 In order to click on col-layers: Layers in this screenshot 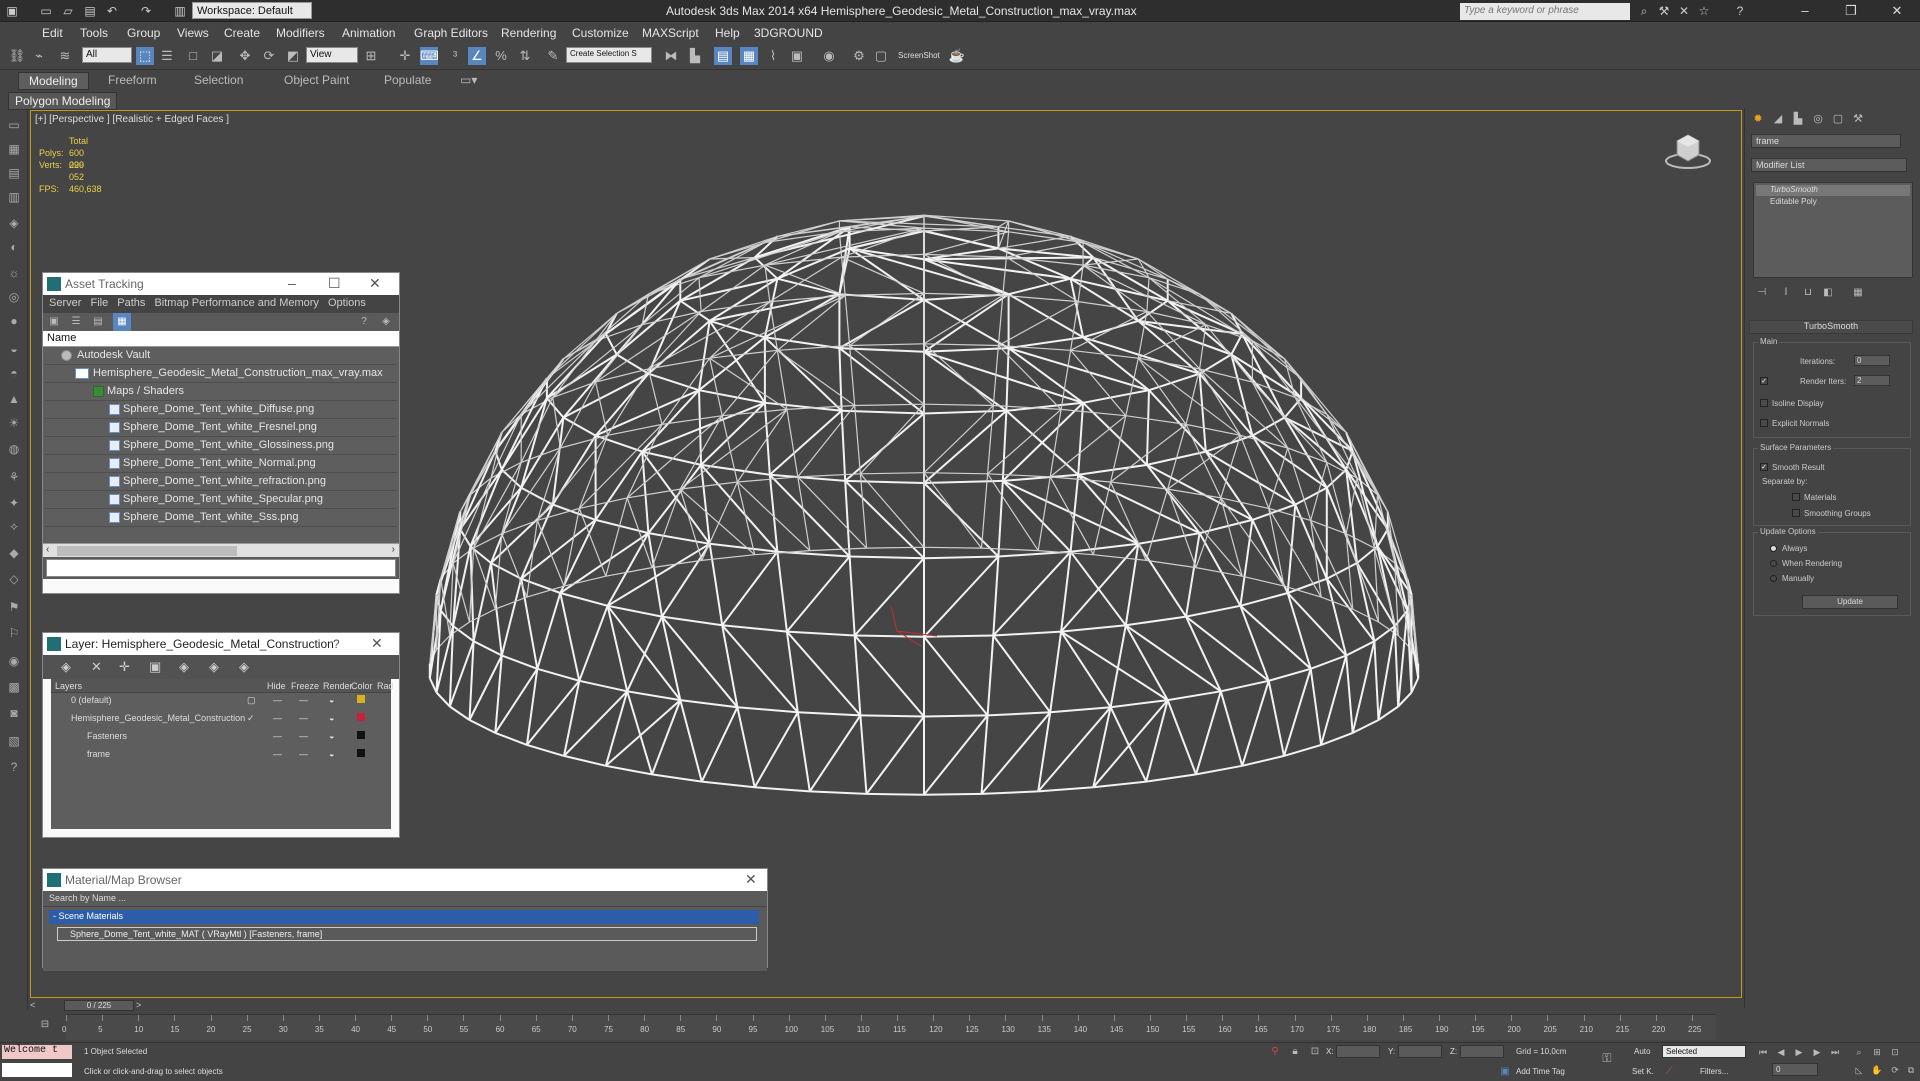, I will do `click(68, 686)`.